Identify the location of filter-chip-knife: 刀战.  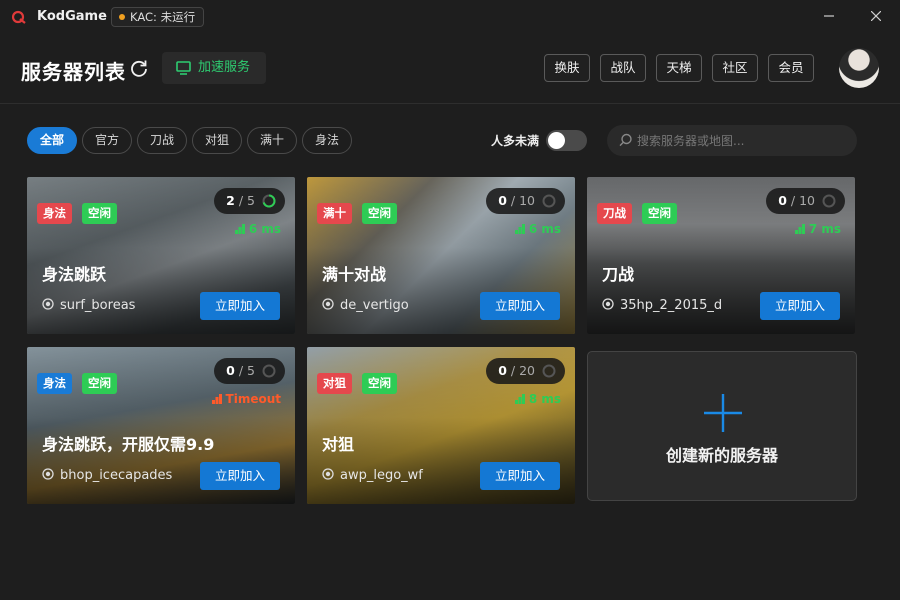
(162, 140).